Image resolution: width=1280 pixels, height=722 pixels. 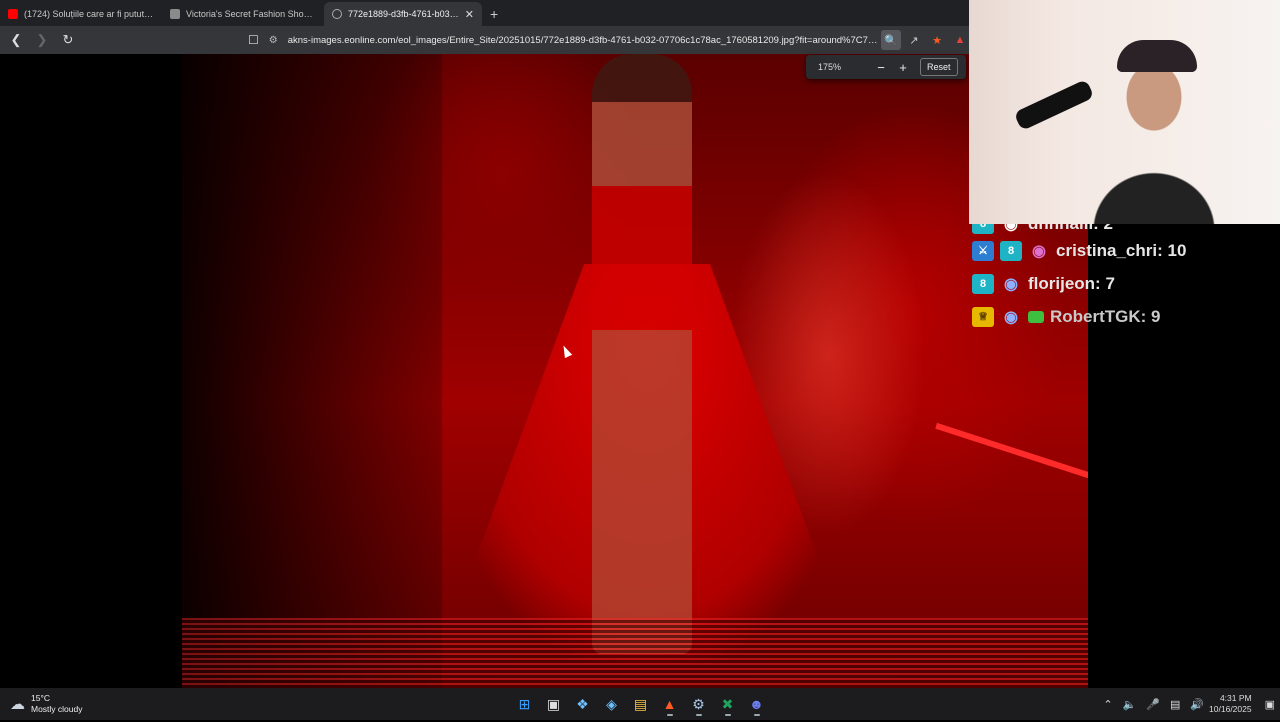 What do you see at coordinates (1122, 229) in the screenshot?
I see `chat-message: 8 ◉ dnnnaiii: 2` at bounding box center [1122, 229].